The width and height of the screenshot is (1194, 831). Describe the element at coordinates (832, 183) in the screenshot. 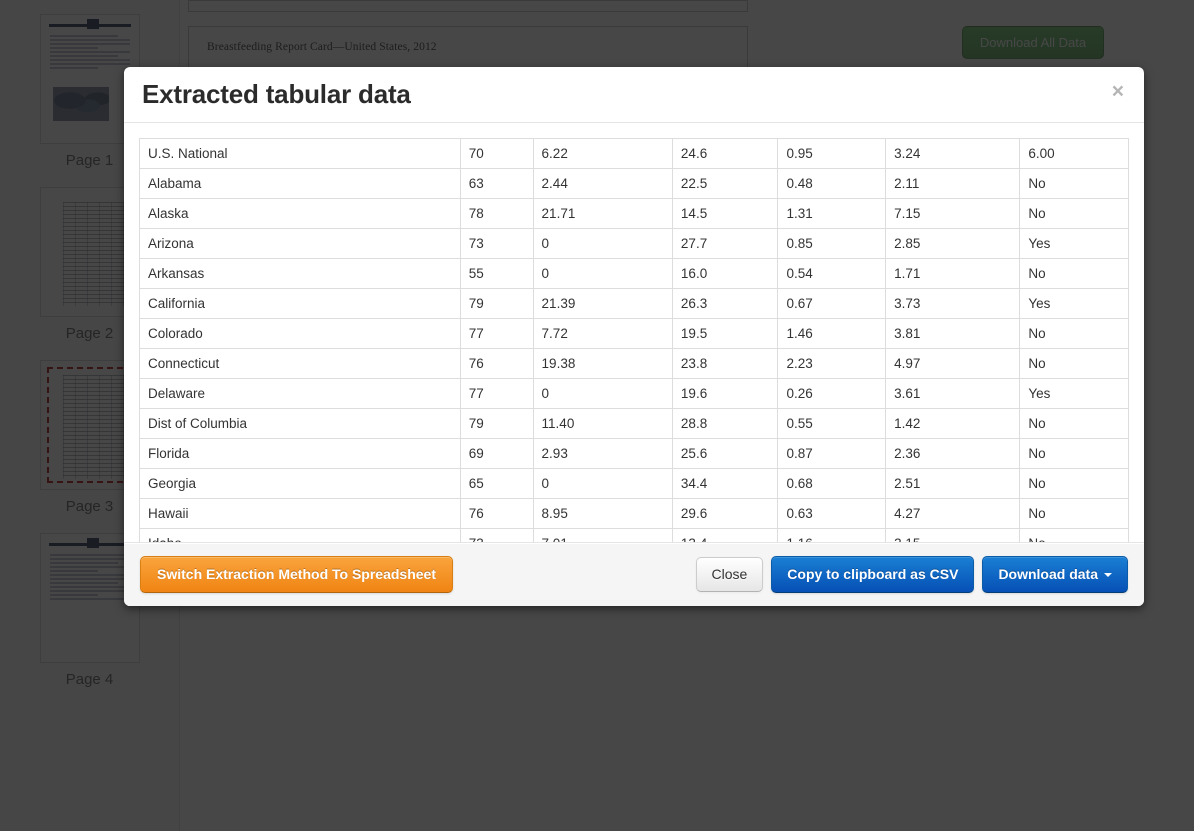

I see `table-cell-4: 0.48` at that location.